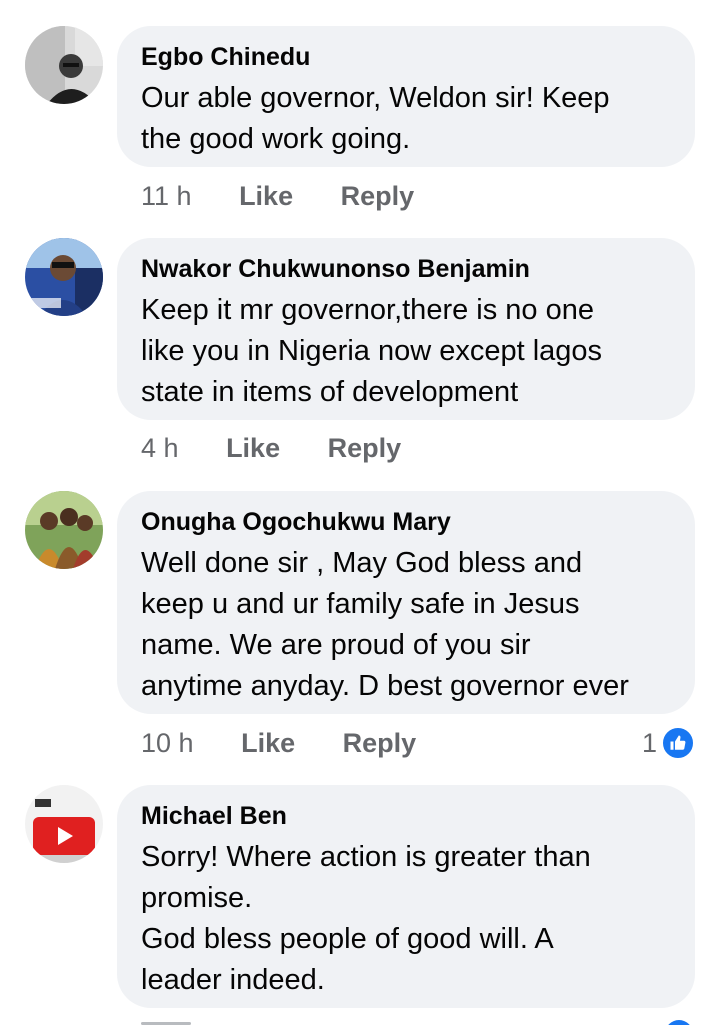 This screenshot has width=720, height=1025. What do you see at coordinates (406, 269) in the screenshot?
I see `comment-author: Nwakor Chukwunonso Benjamin` at bounding box center [406, 269].